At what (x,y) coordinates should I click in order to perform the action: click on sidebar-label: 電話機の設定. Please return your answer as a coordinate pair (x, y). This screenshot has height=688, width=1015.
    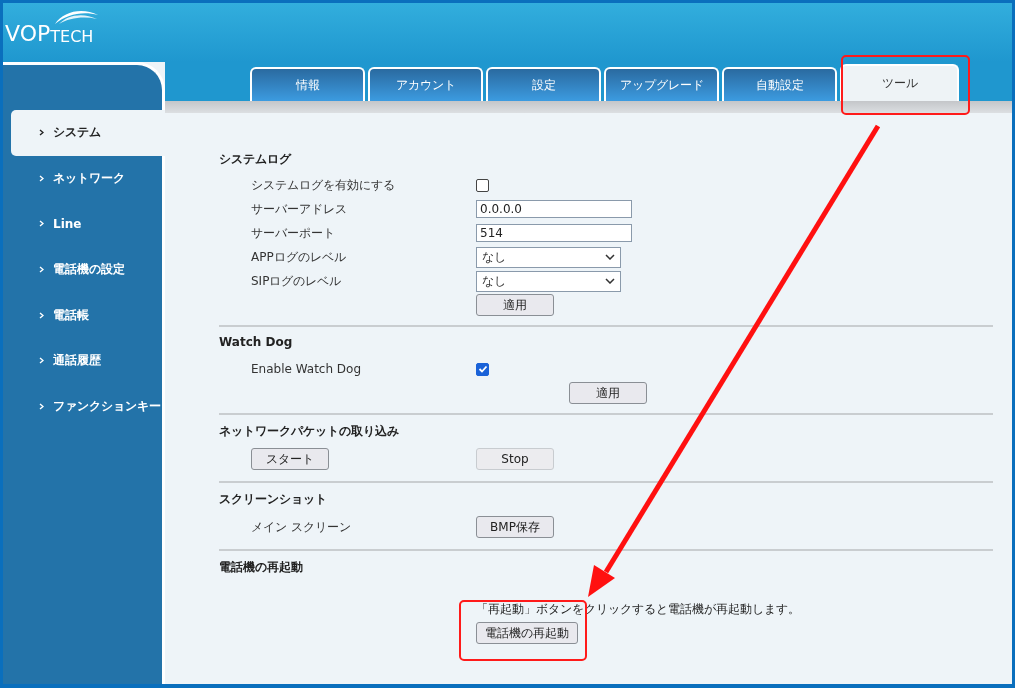
    Looking at the image, I should click on (89, 270).